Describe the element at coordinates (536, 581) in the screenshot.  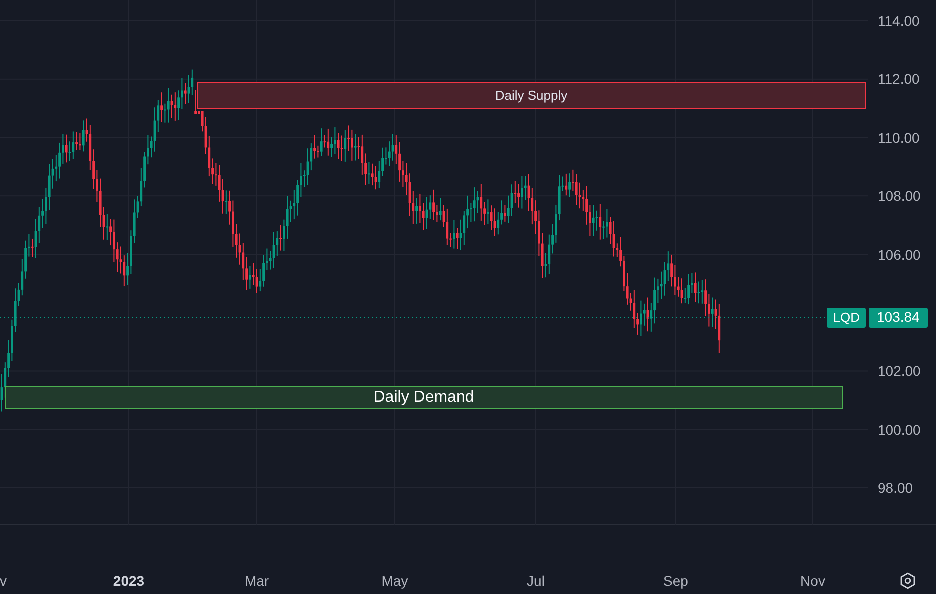
I see `time-label: Jul` at that location.